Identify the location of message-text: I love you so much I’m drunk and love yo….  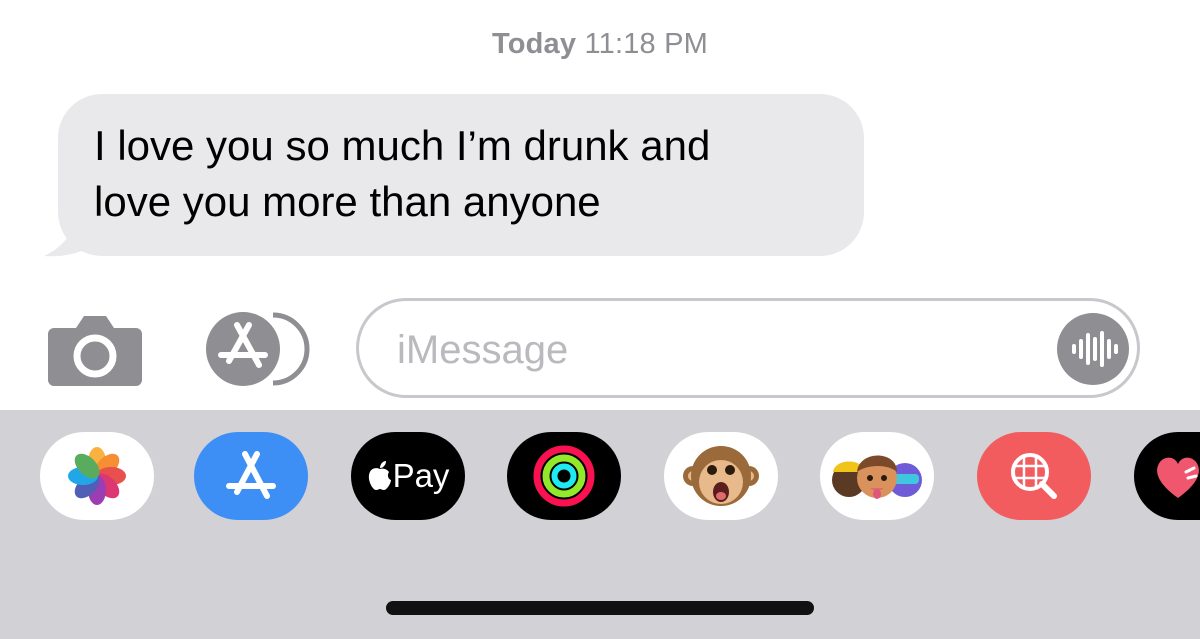
(474, 174).